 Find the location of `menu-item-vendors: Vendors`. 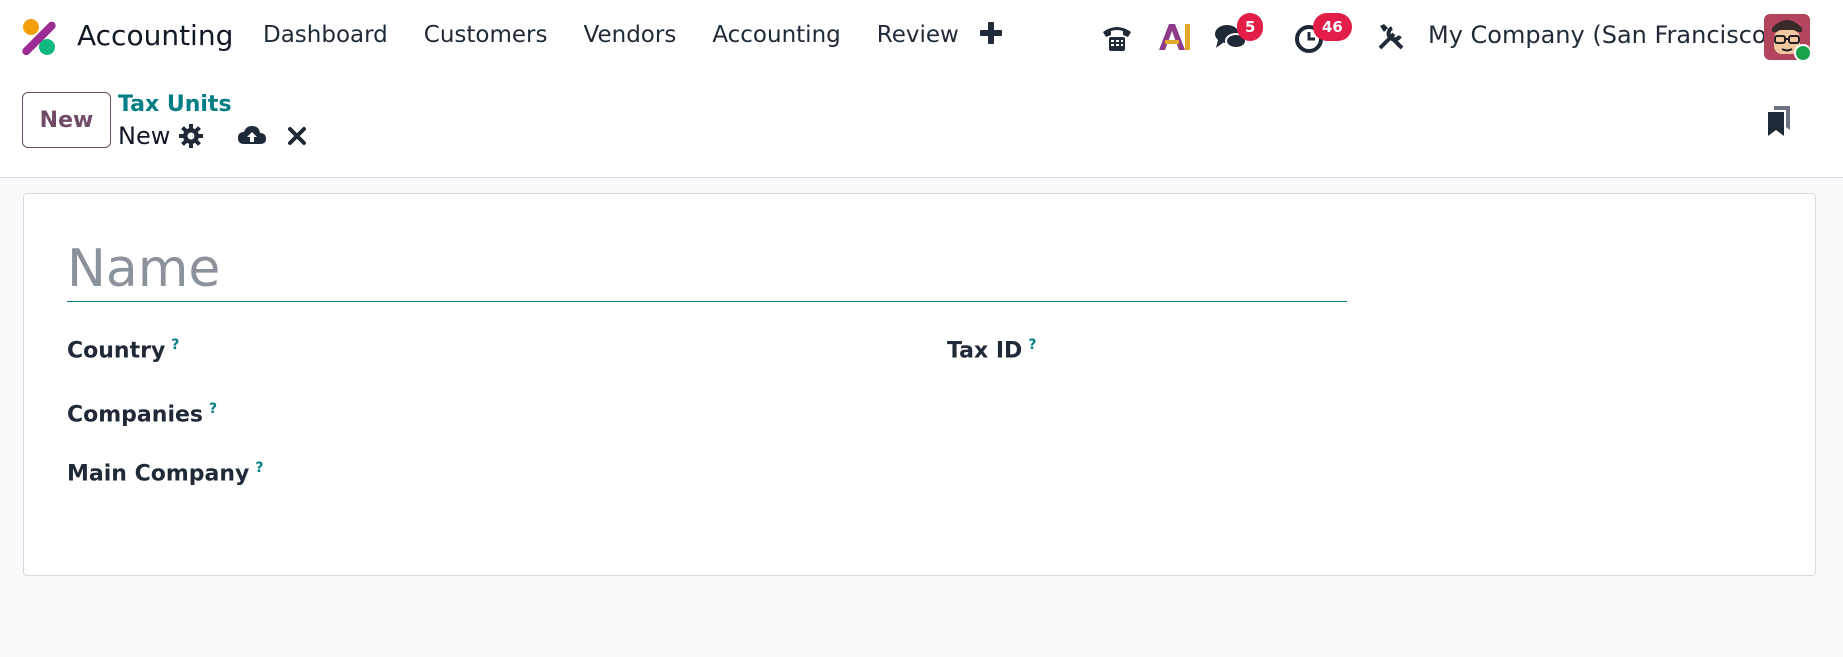

menu-item-vendors: Vendors is located at coordinates (630, 35).